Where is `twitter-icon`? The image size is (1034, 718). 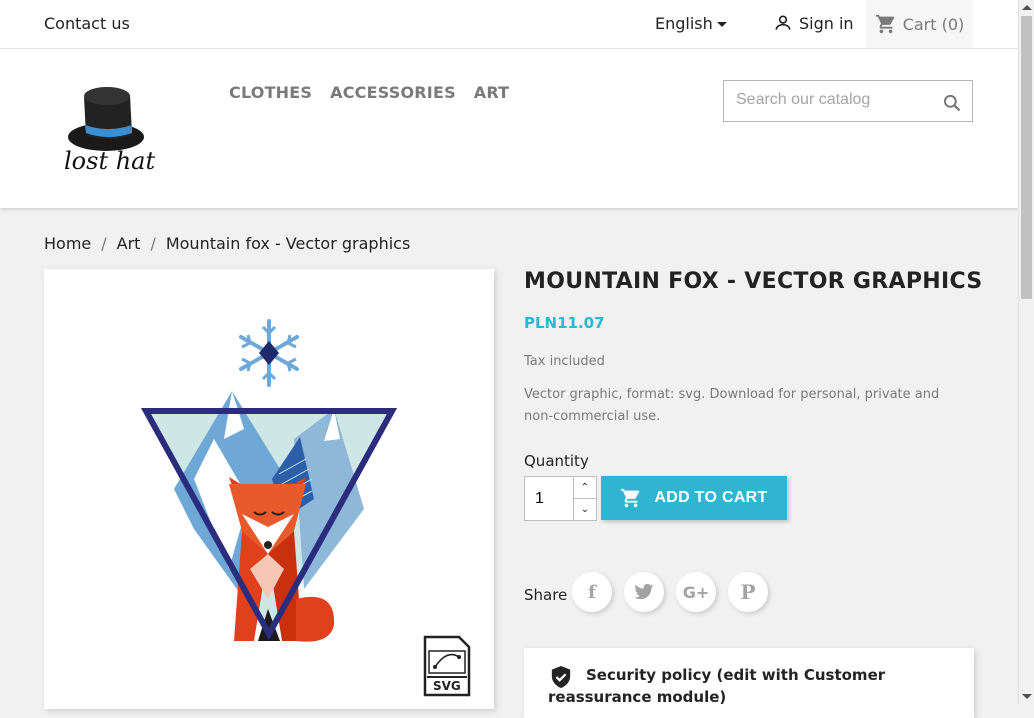
twitter-icon is located at coordinates (644, 591).